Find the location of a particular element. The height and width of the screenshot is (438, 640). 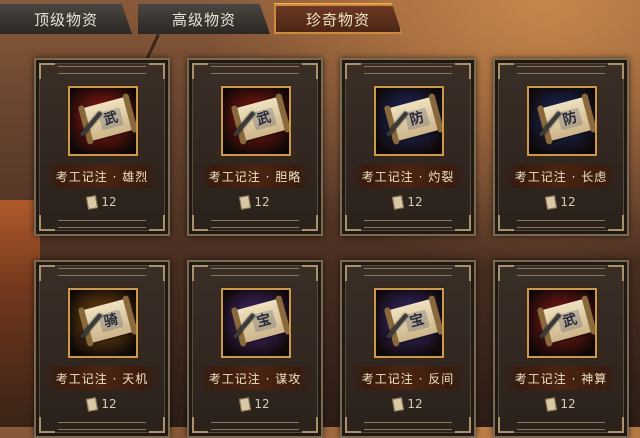

tab-top-supplies: 顶级物资 is located at coordinates (66, 18).